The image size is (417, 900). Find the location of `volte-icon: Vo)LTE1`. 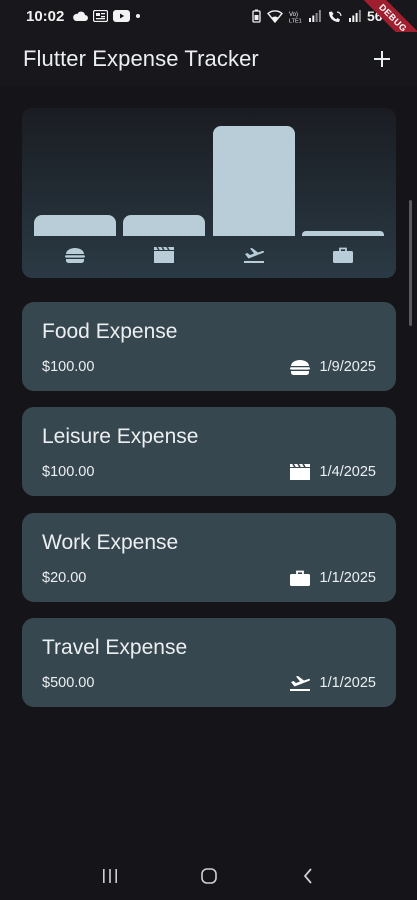

volte-icon: Vo)LTE1 is located at coordinates (295, 17).